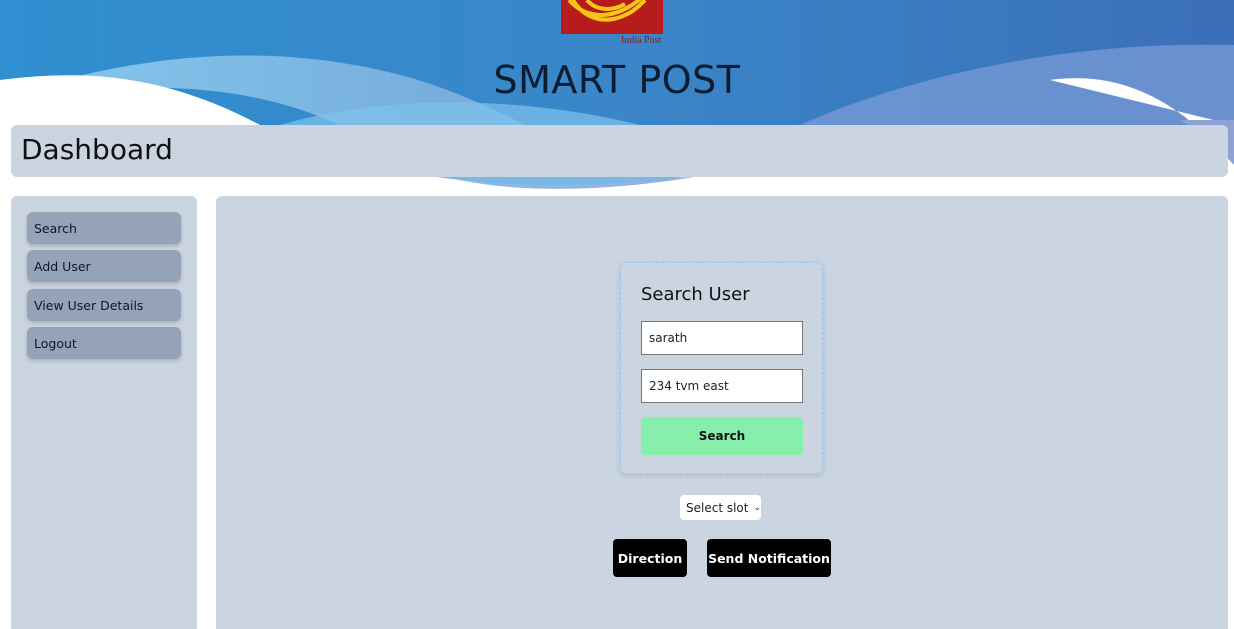 The width and height of the screenshot is (1234, 629). I want to click on page-title: Dashboard, so click(97, 149).